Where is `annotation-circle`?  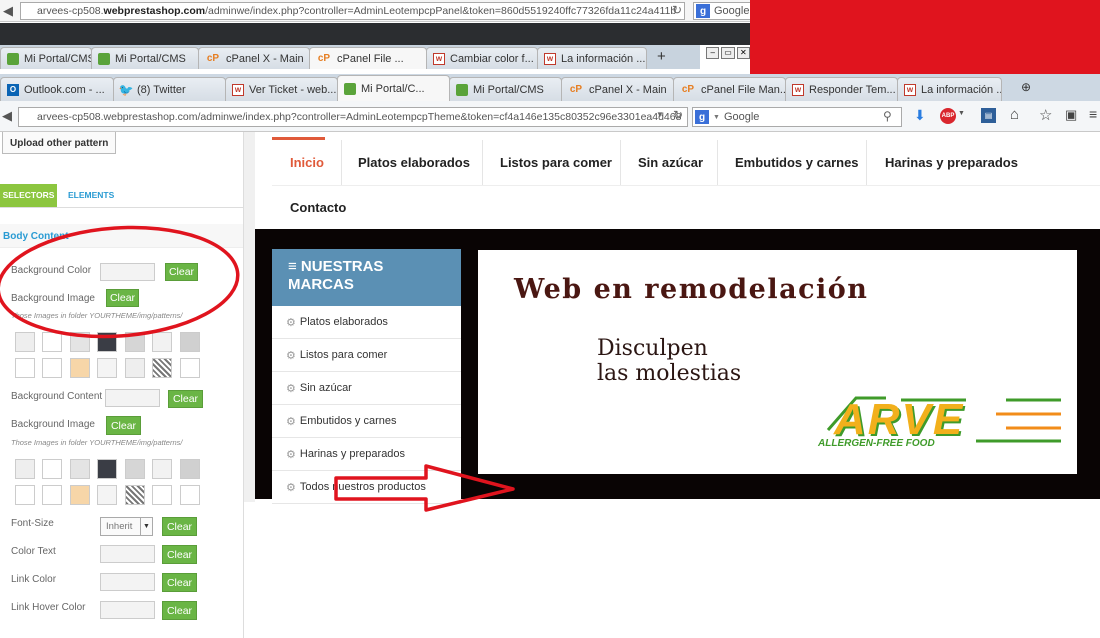 annotation-circle is located at coordinates (120, 282).